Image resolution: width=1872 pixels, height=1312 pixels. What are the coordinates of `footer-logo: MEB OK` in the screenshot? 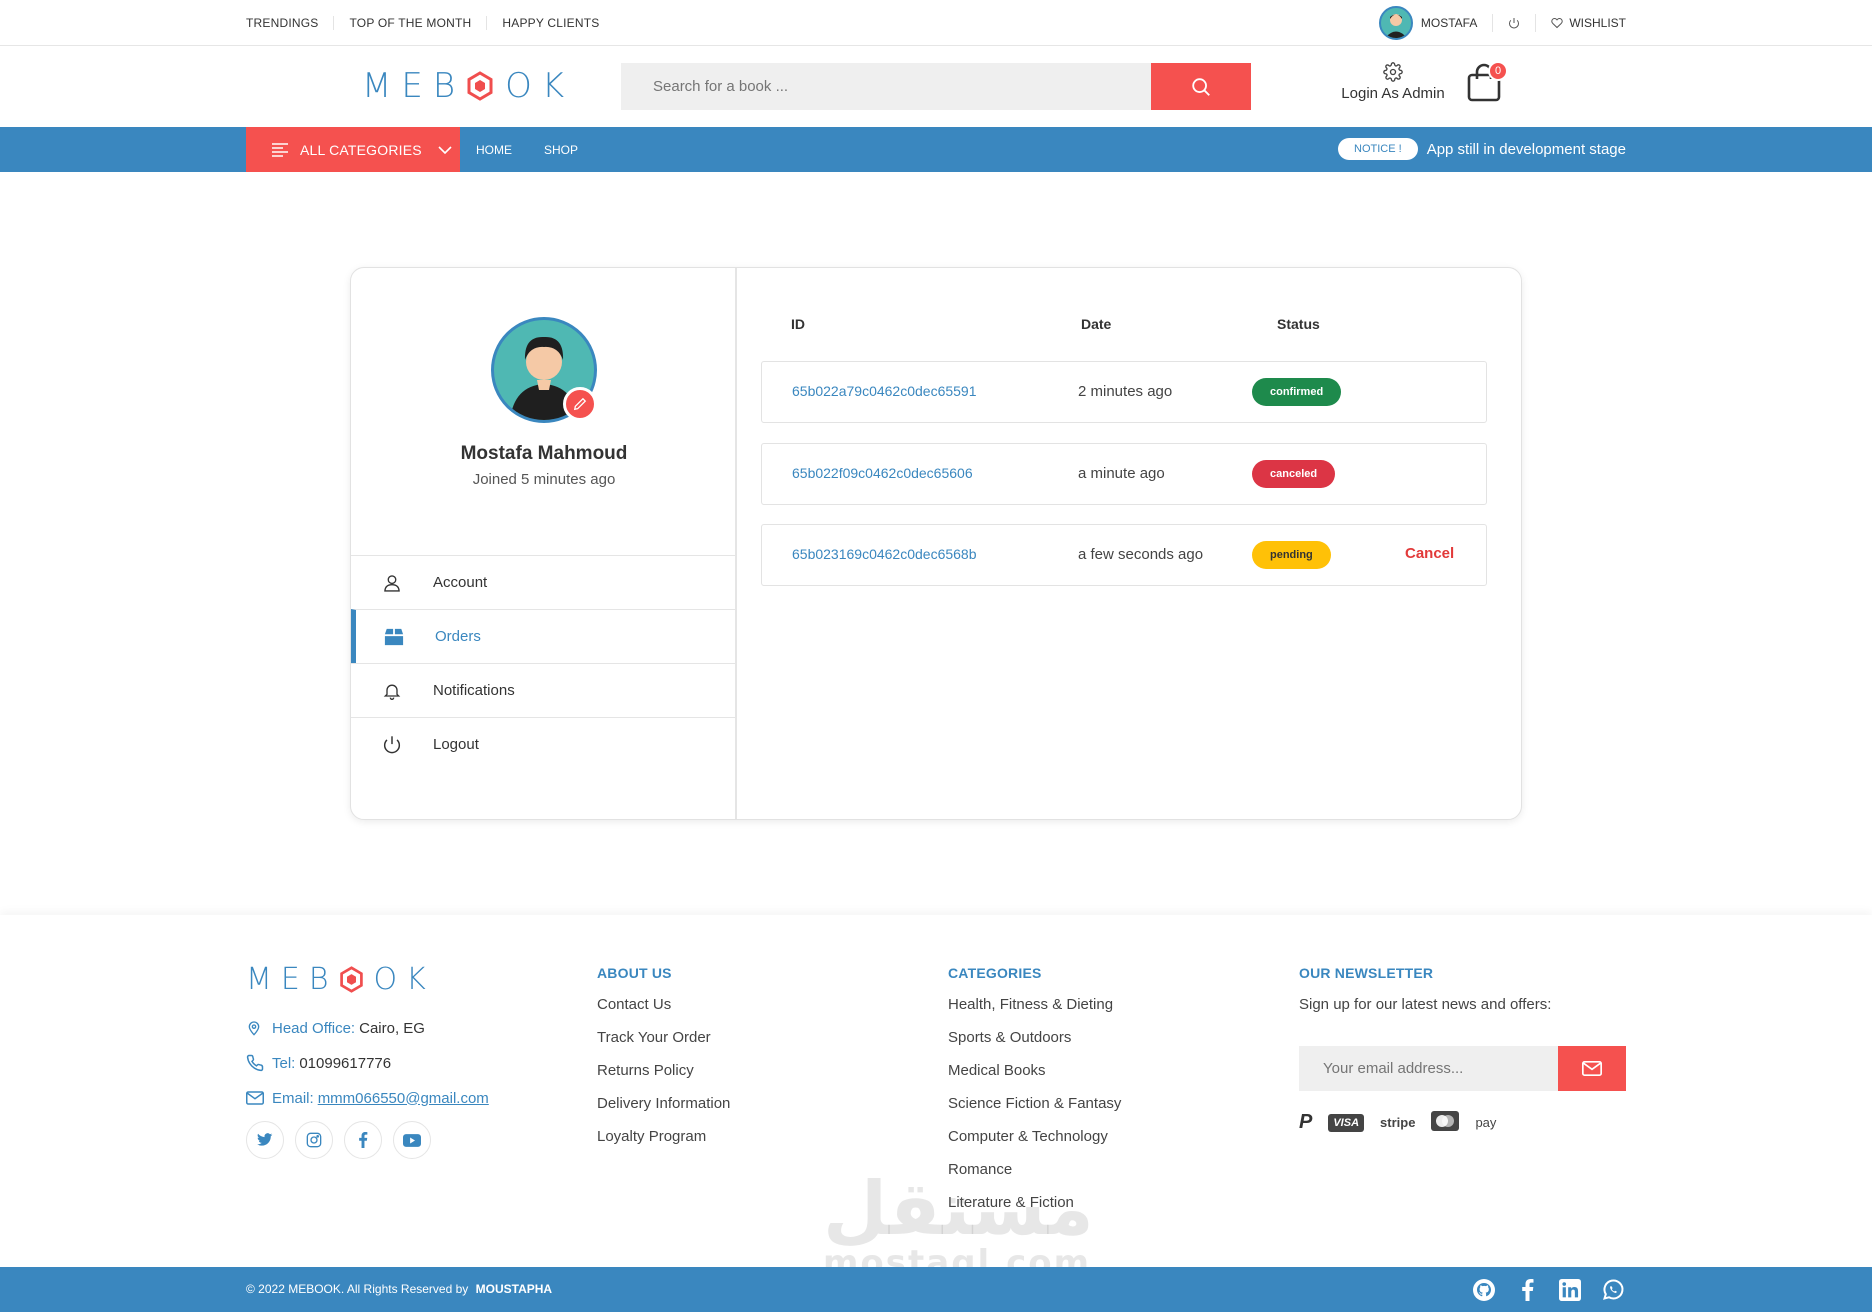 It's located at (340, 979).